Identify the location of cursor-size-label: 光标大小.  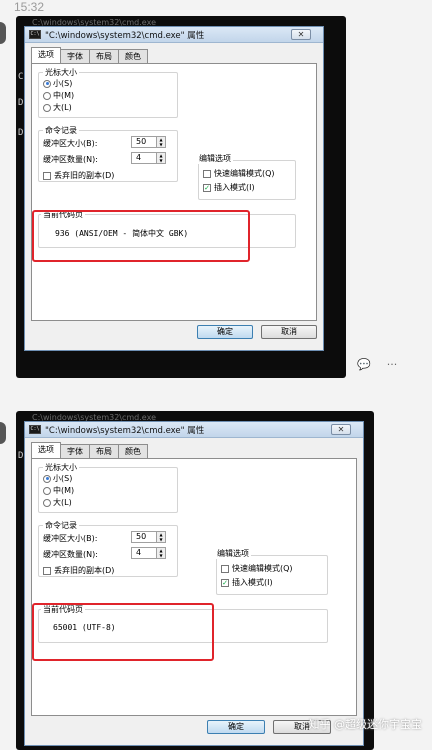
(61, 467).